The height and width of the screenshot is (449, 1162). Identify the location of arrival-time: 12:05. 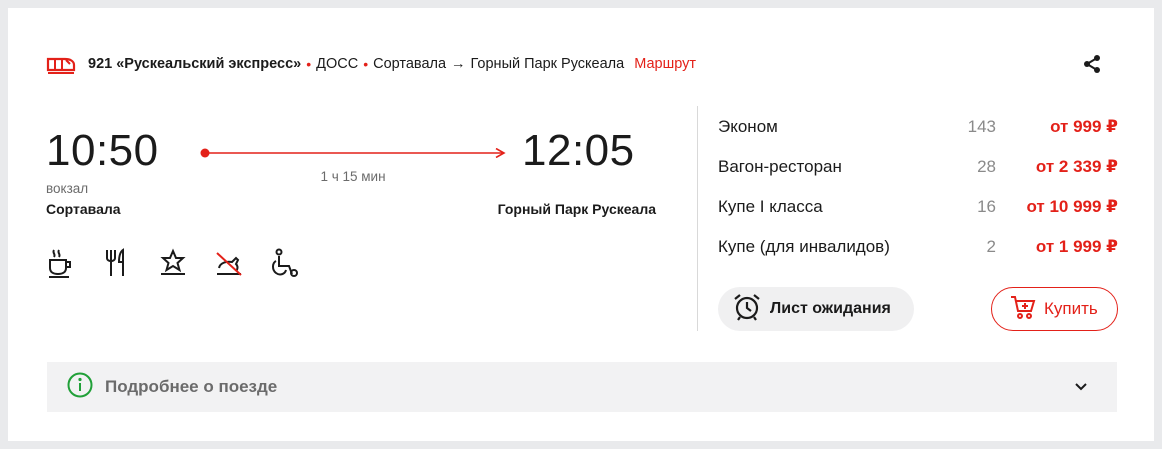
(578, 150).